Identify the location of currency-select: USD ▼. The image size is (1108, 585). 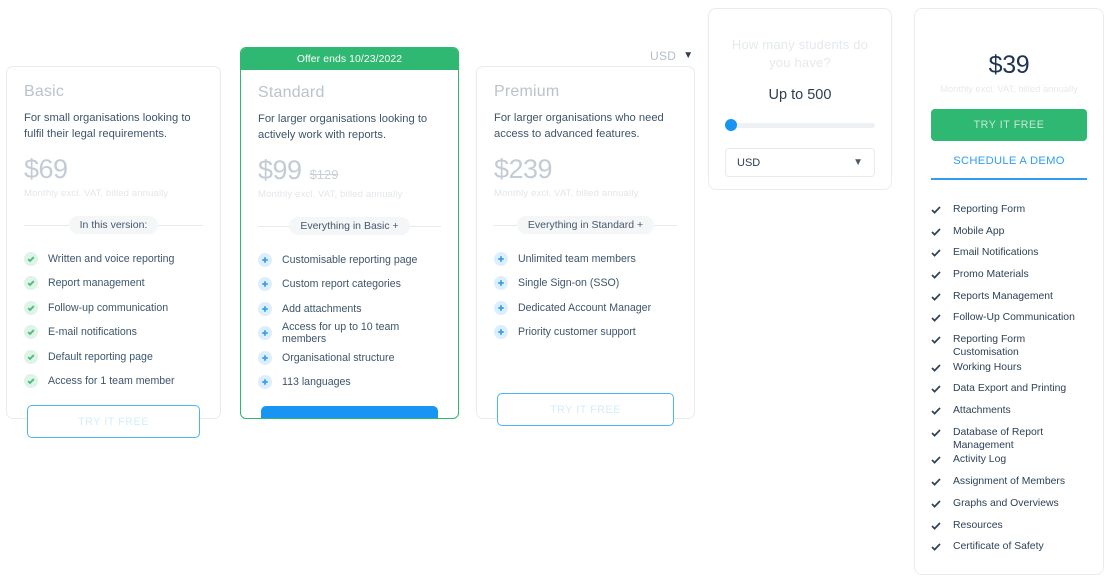
(800, 163).